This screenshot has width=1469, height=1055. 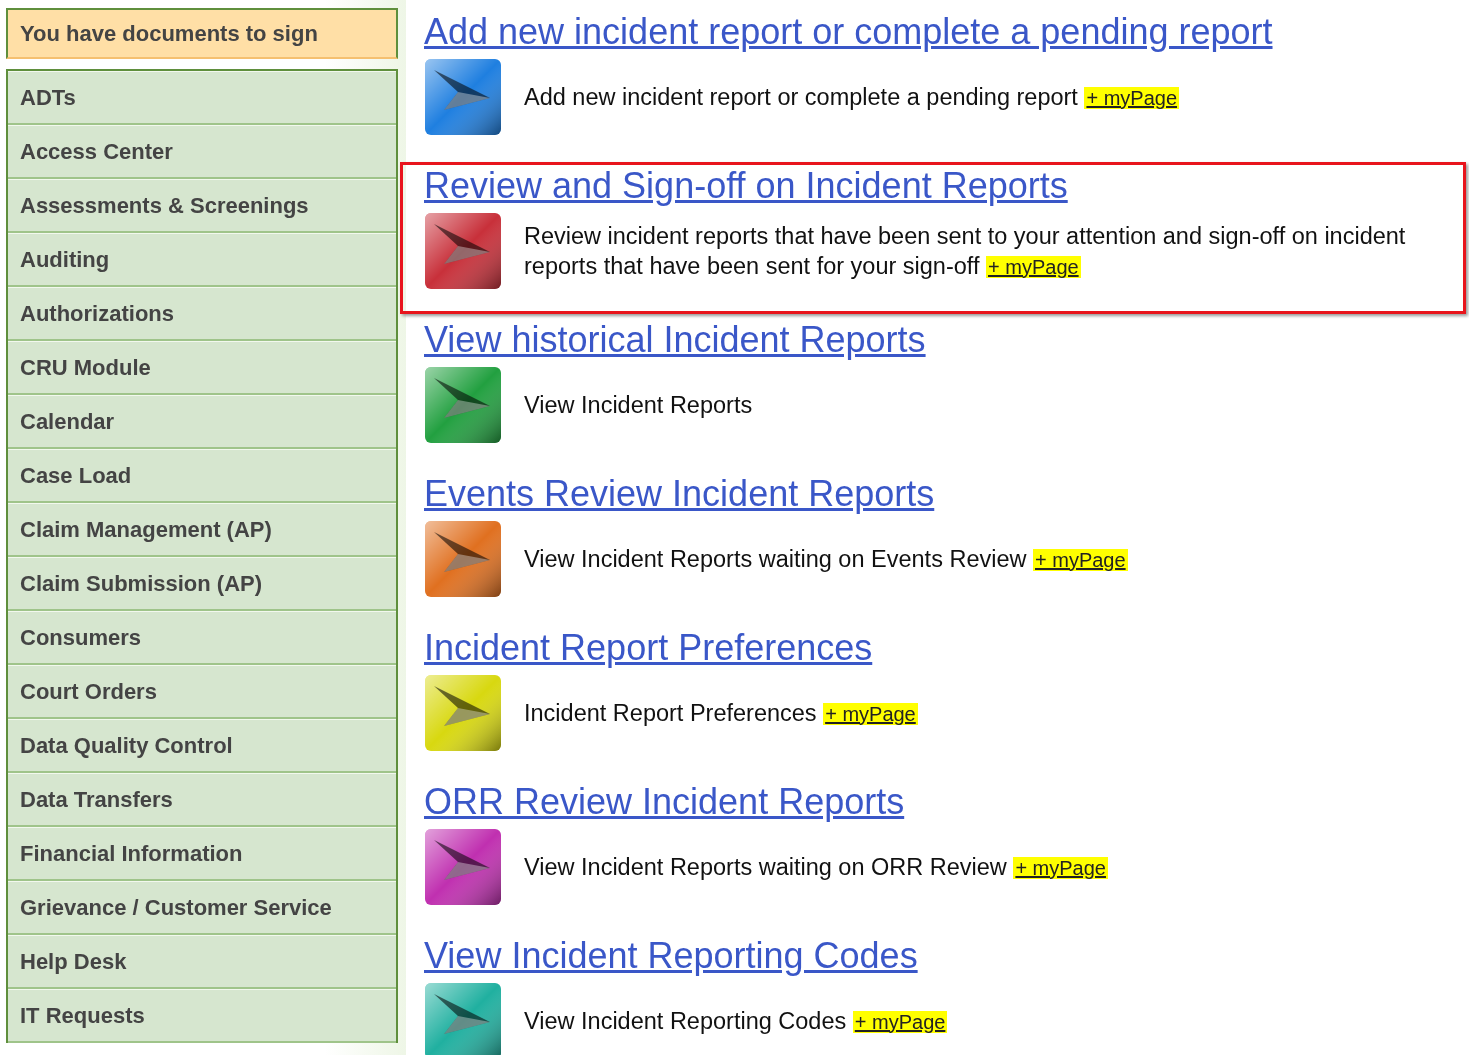 What do you see at coordinates (664, 802) in the screenshot?
I see `section-title-link: ORR Review Incident Reports` at bounding box center [664, 802].